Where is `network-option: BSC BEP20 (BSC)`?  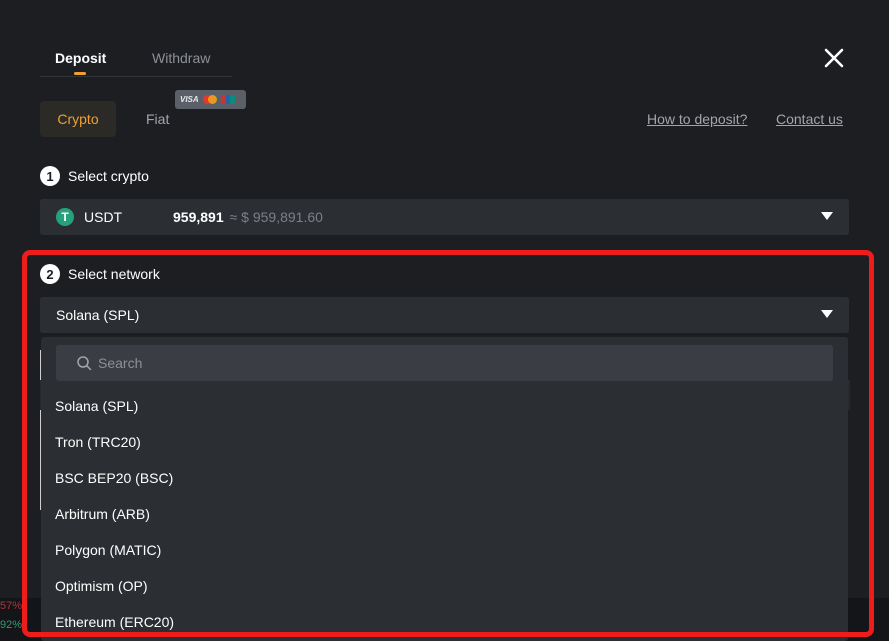 network-option: BSC BEP20 (BSC) is located at coordinates (114, 478).